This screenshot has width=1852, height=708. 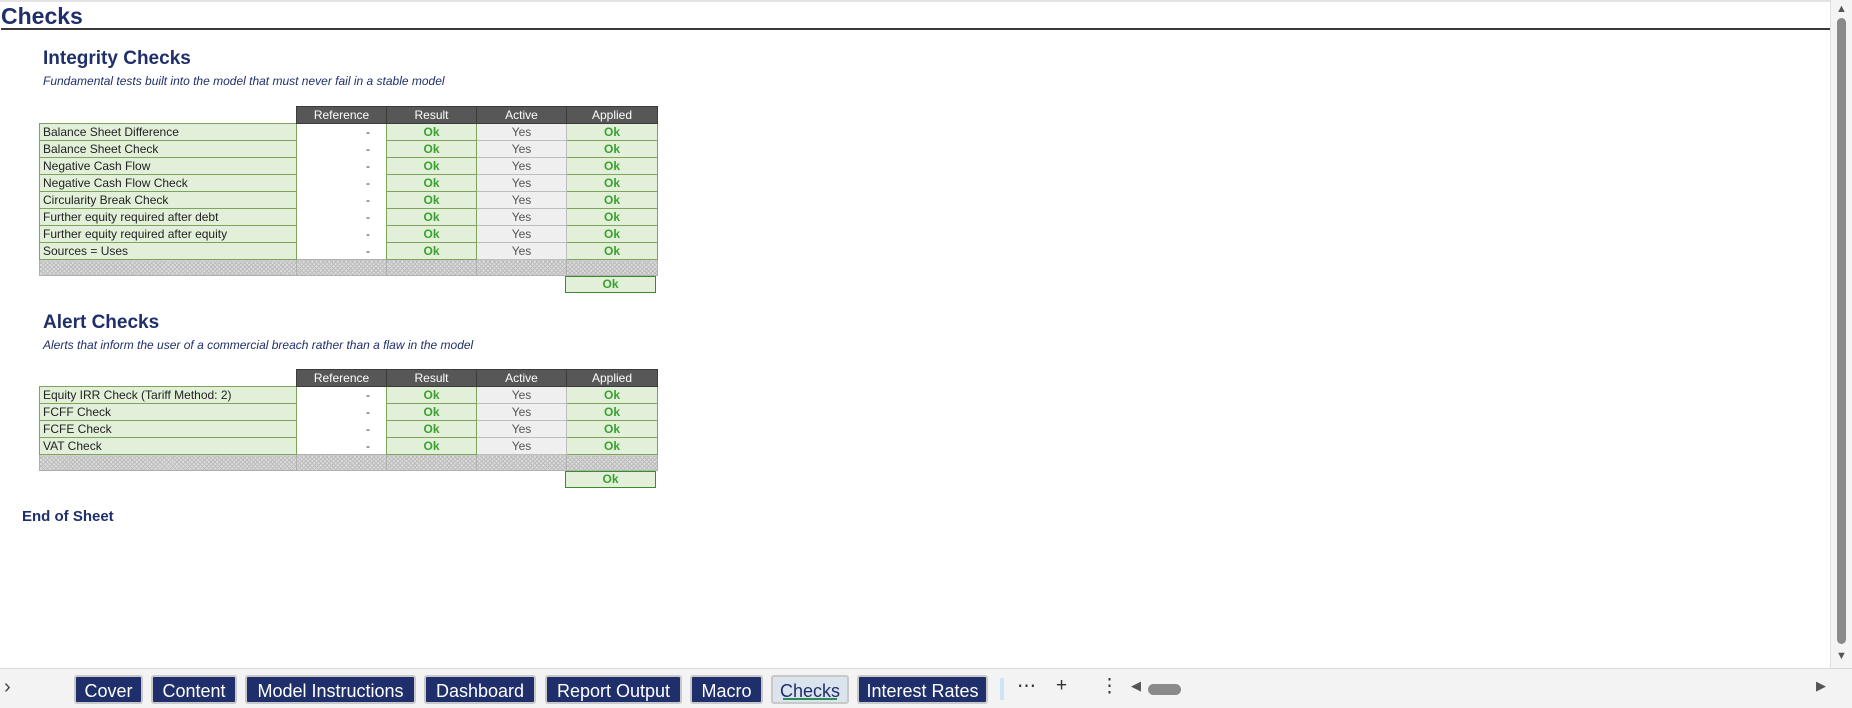 I want to click on table-row: FCFF Check - Ok Yes Ok, so click(x=348, y=412).